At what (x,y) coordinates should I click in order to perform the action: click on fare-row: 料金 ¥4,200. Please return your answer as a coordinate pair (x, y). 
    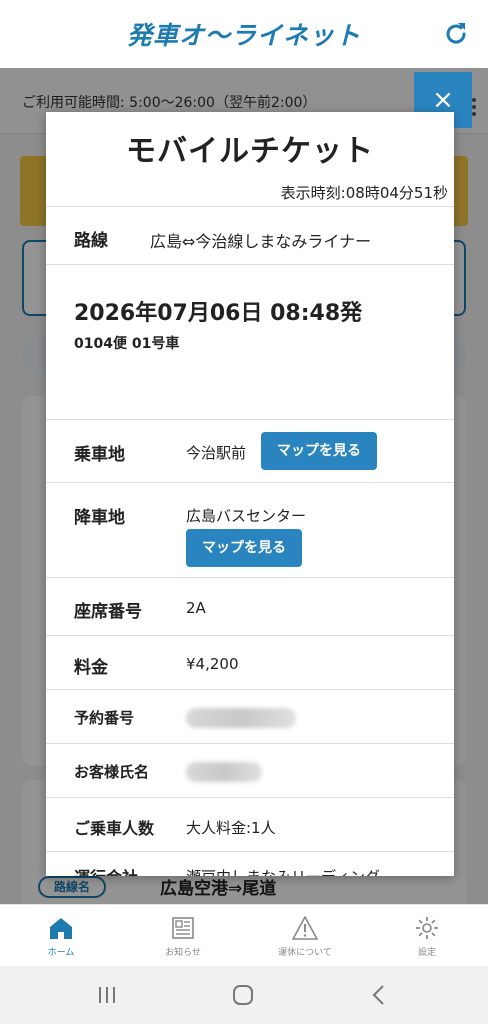
    Looking at the image, I should click on (250, 662).